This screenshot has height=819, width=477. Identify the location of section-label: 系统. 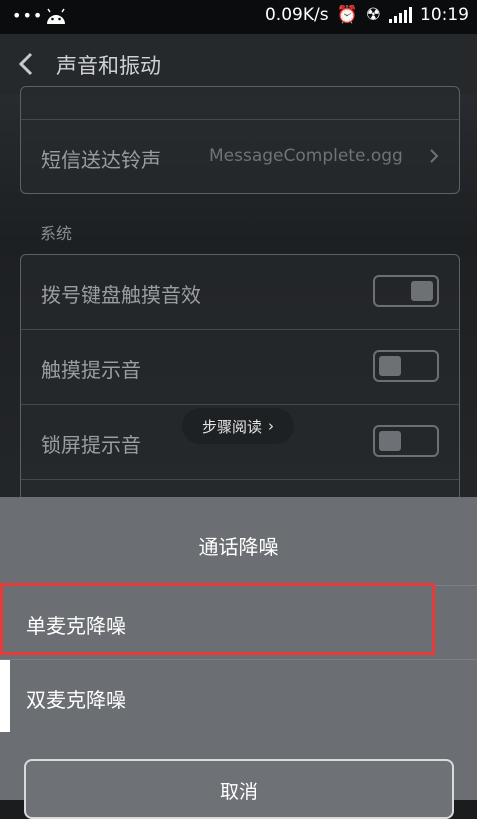
(56, 233).